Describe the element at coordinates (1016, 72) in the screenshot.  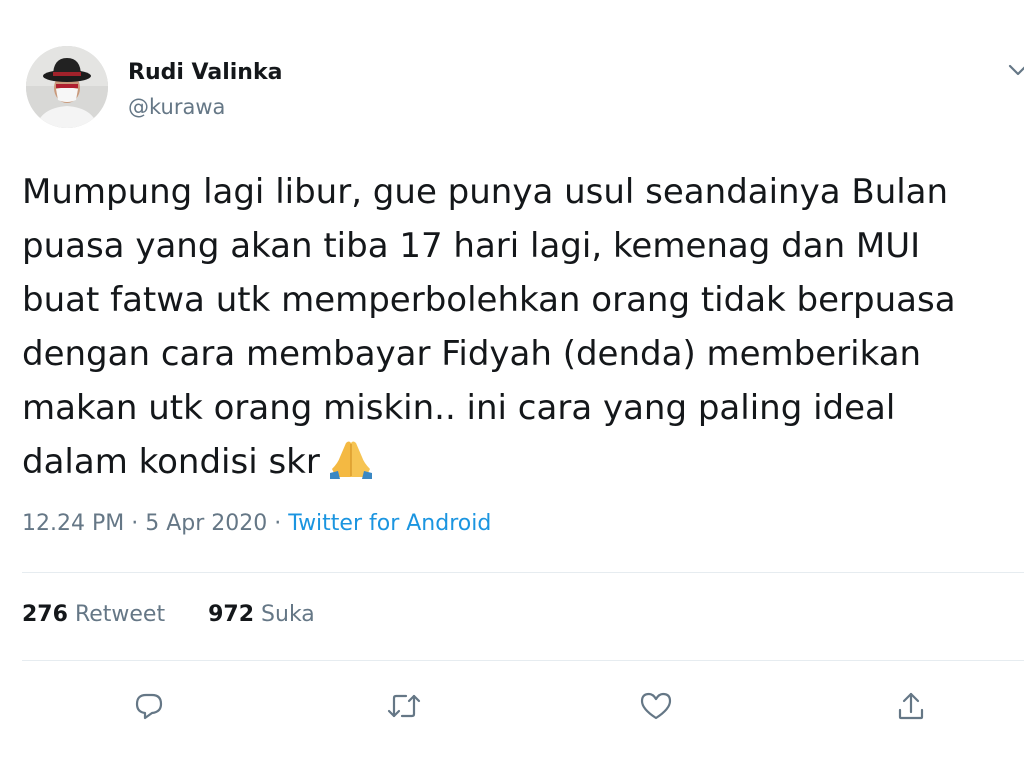
I see `chevron-down-icon` at that location.